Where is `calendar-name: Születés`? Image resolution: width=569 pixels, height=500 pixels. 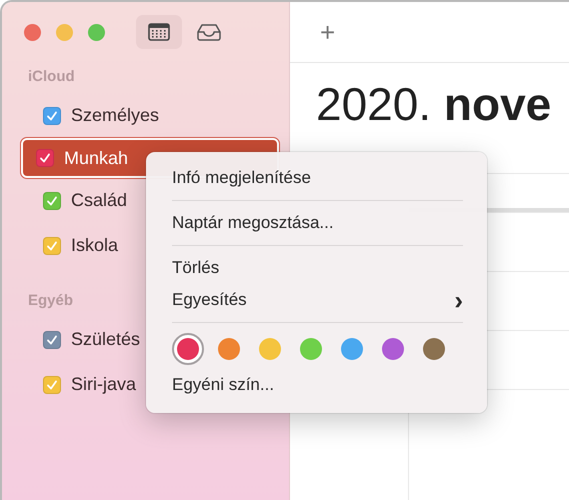
calendar-name: Születés is located at coordinates (105, 339).